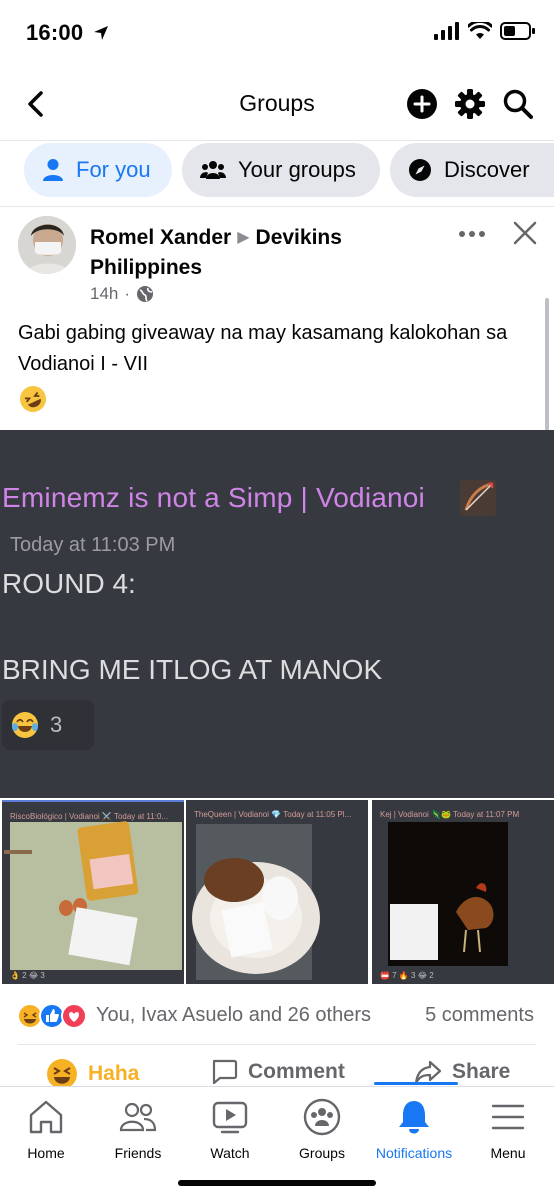 The height and width of the screenshot is (1200, 554). Describe the element at coordinates (297, 169) in the screenshot. I see `tab-label: Your groups` at that location.